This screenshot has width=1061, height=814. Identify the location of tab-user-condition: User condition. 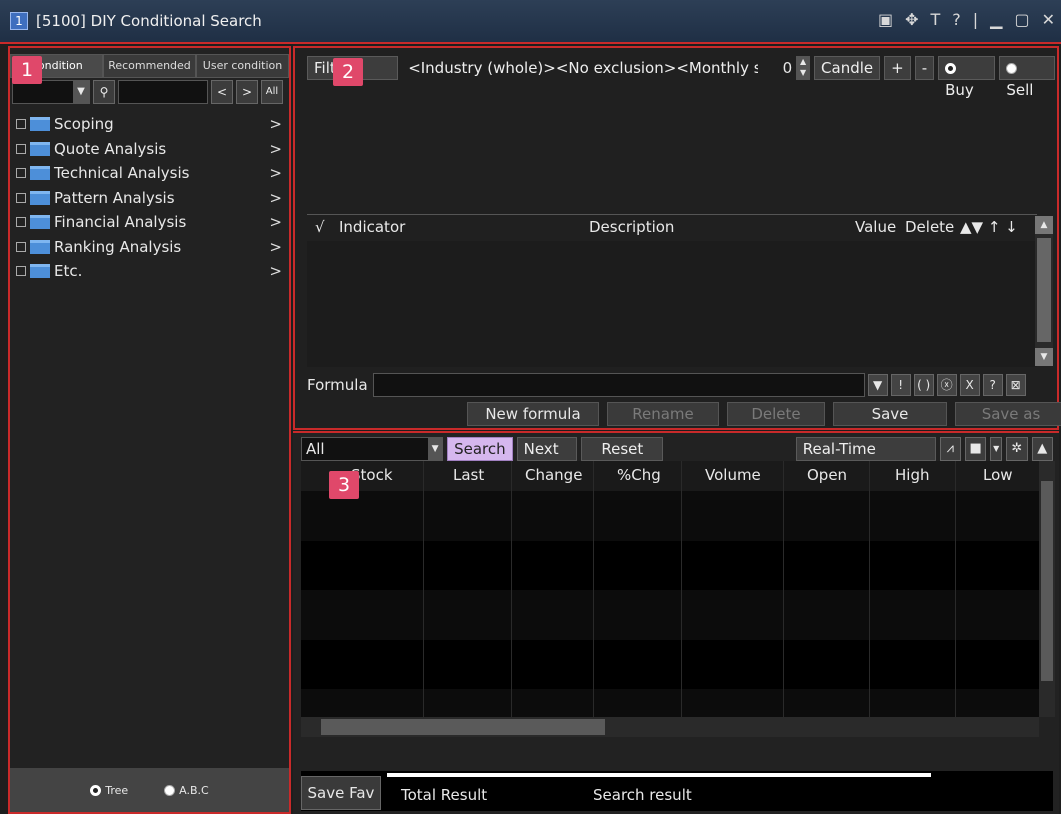
(242, 66).